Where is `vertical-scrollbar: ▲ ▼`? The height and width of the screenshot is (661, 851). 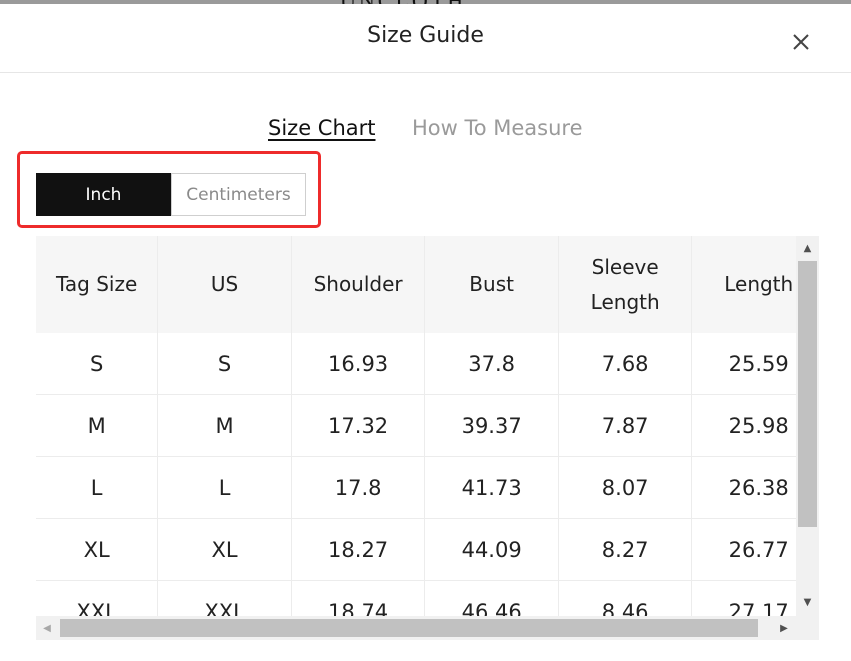
vertical-scrollbar: ▲ ▼ is located at coordinates (807, 426).